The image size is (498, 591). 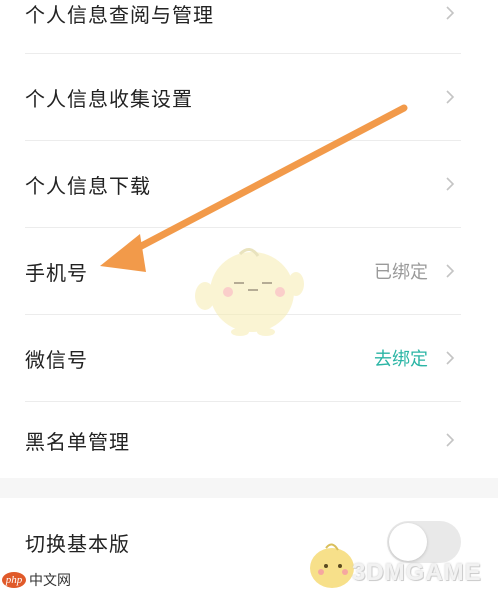 What do you see at coordinates (109, 98) in the screenshot?
I see `settings-item-label: 个人信息收集设置` at bounding box center [109, 98].